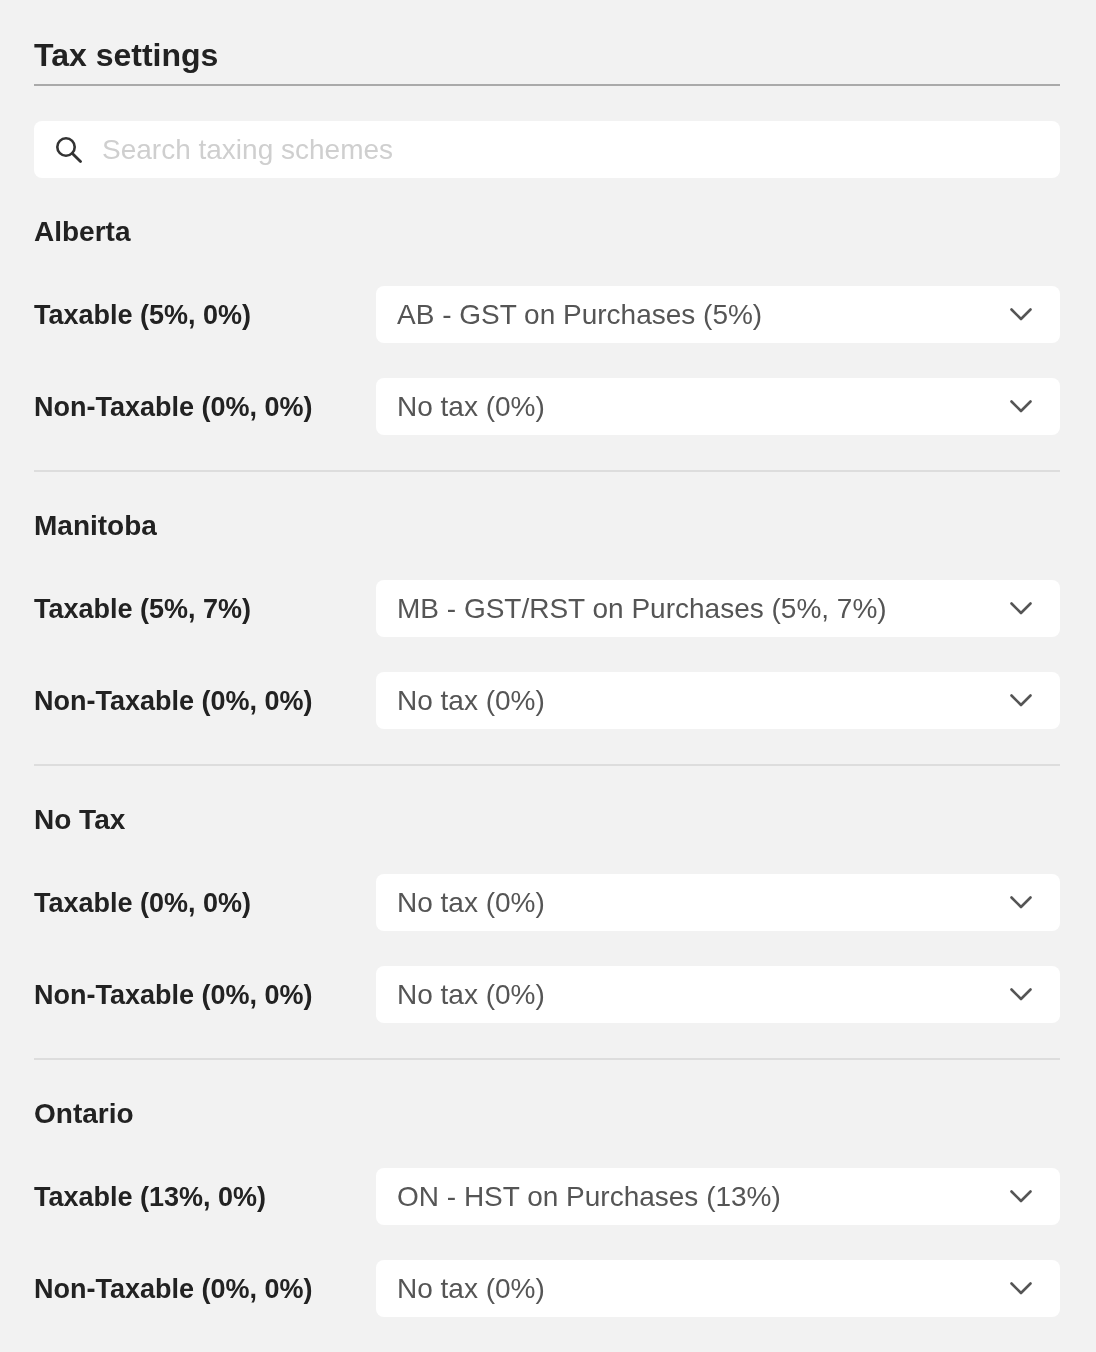  Describe the element at coordinates (143, 609) in the screenshot. I see `tax-type-label: Taxable (5%, 7%)` at that location.